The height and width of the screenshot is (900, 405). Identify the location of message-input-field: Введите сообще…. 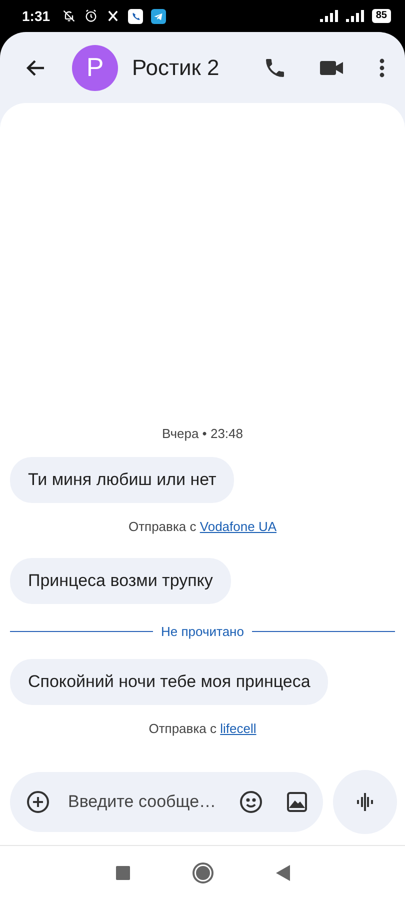
(149, 802).